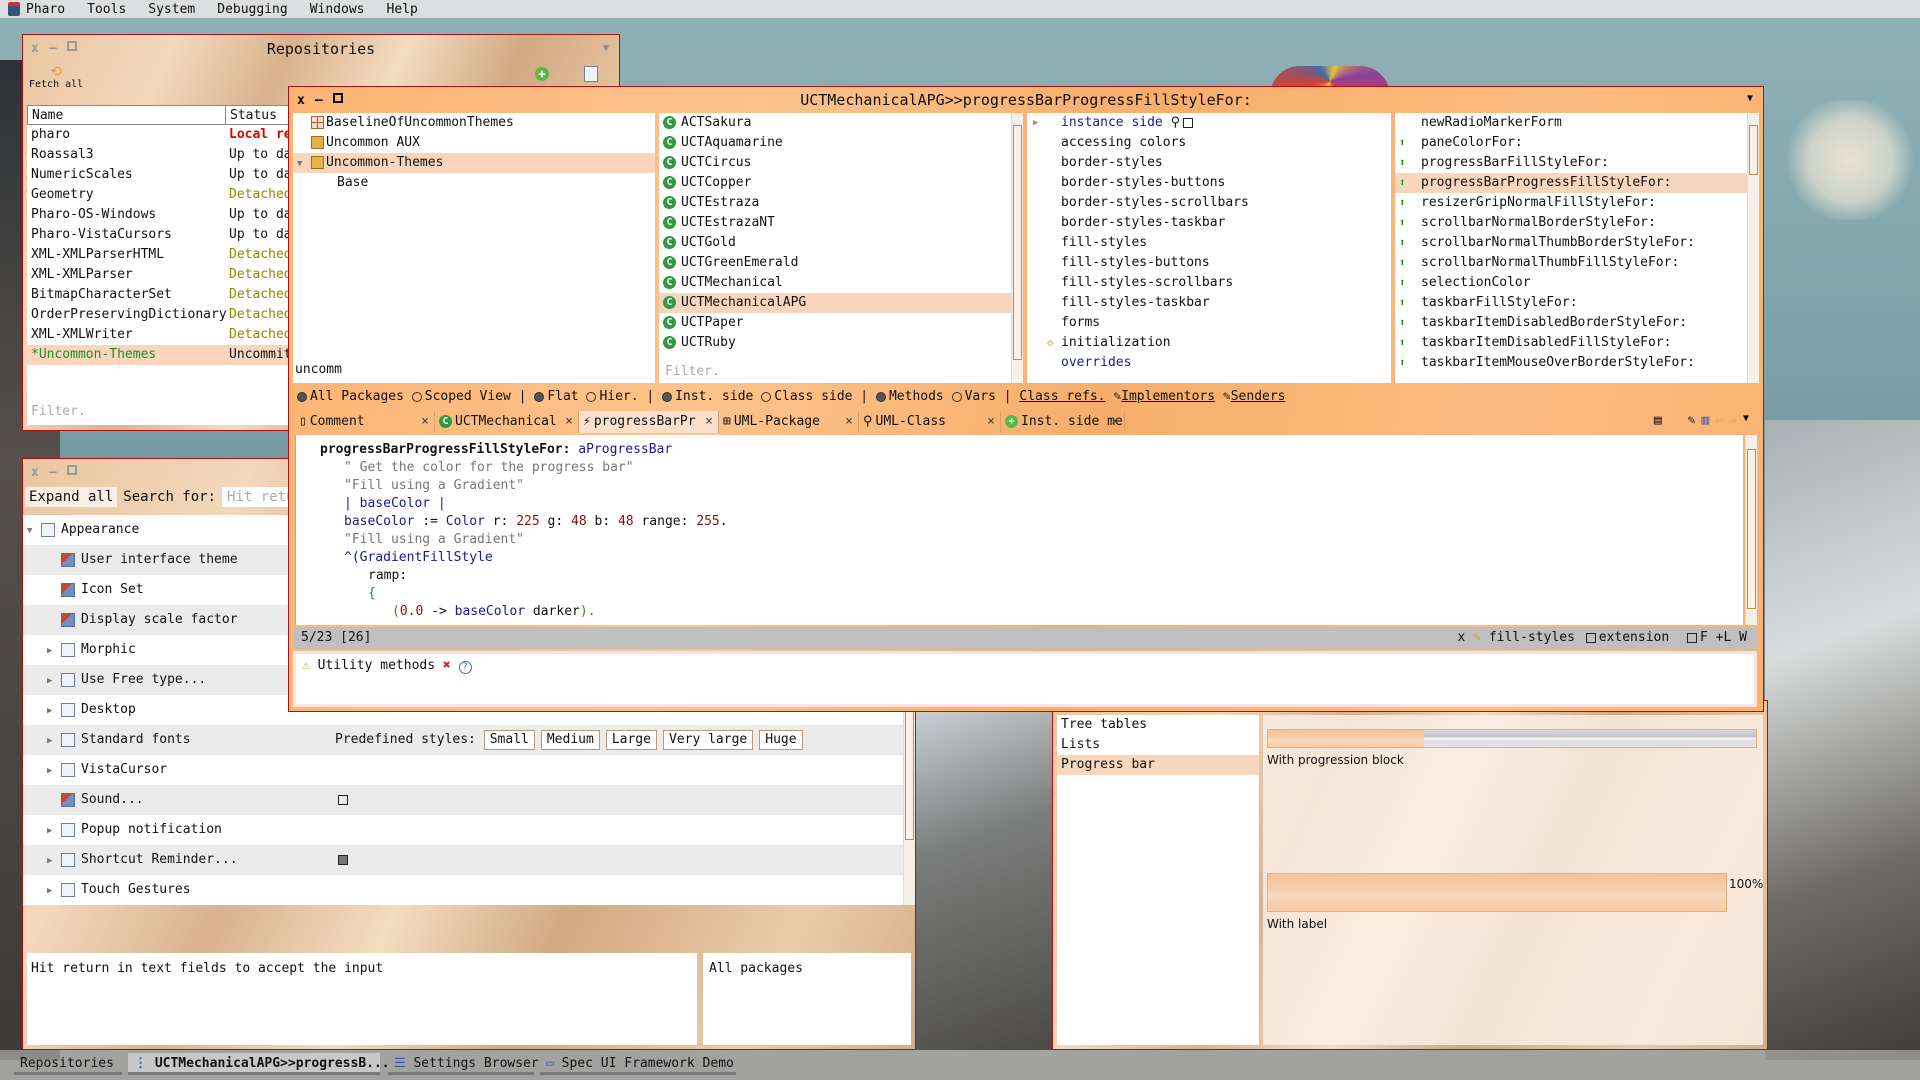  What do you see at coordinates (836, 123) in the screenshot?
I see `class-item: C ACTSakura` at bounding box center [836, 123].